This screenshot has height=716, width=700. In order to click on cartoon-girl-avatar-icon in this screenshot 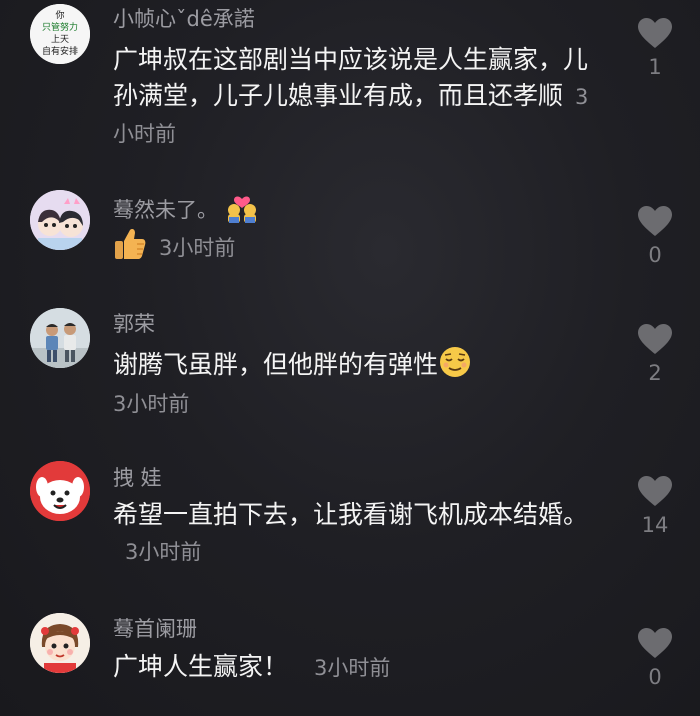, I will do `click(60, 643)`.